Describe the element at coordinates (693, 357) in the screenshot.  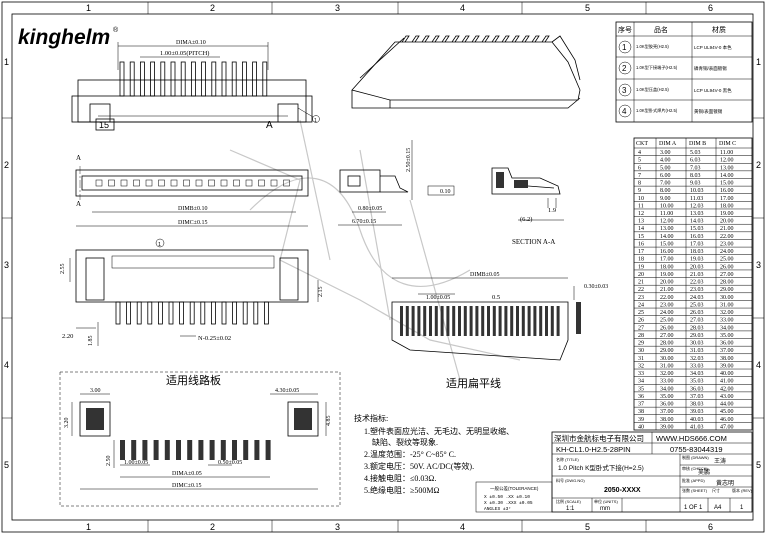
I see `dim-table-row: 31 30.00 32.03 38.00` at that location.